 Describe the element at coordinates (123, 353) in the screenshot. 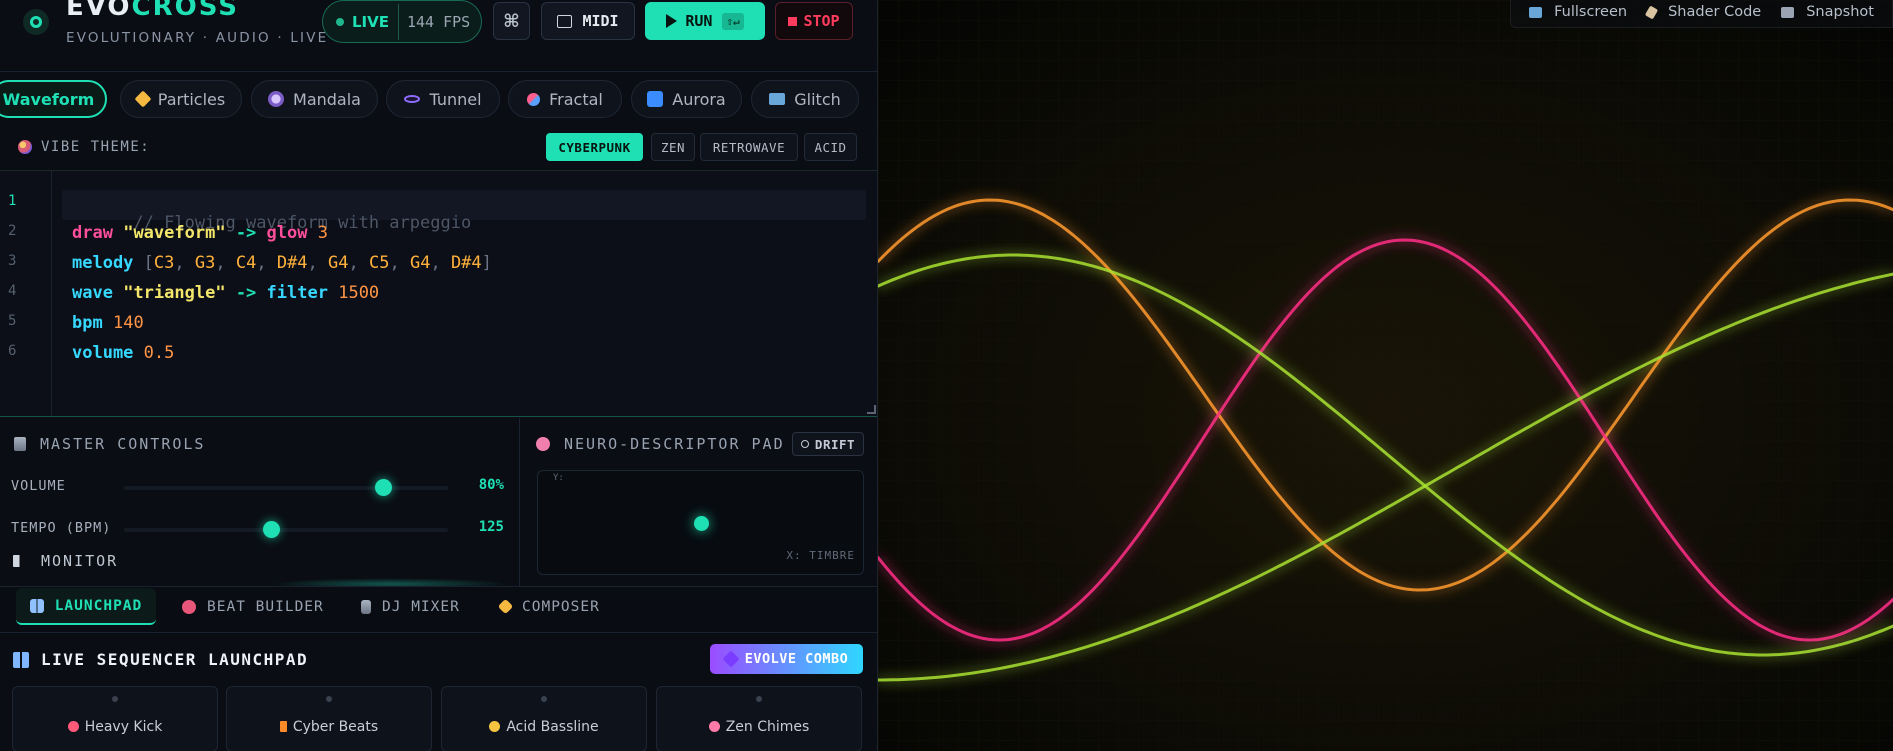

I see `code-line-6: volume 0.5` at that location.